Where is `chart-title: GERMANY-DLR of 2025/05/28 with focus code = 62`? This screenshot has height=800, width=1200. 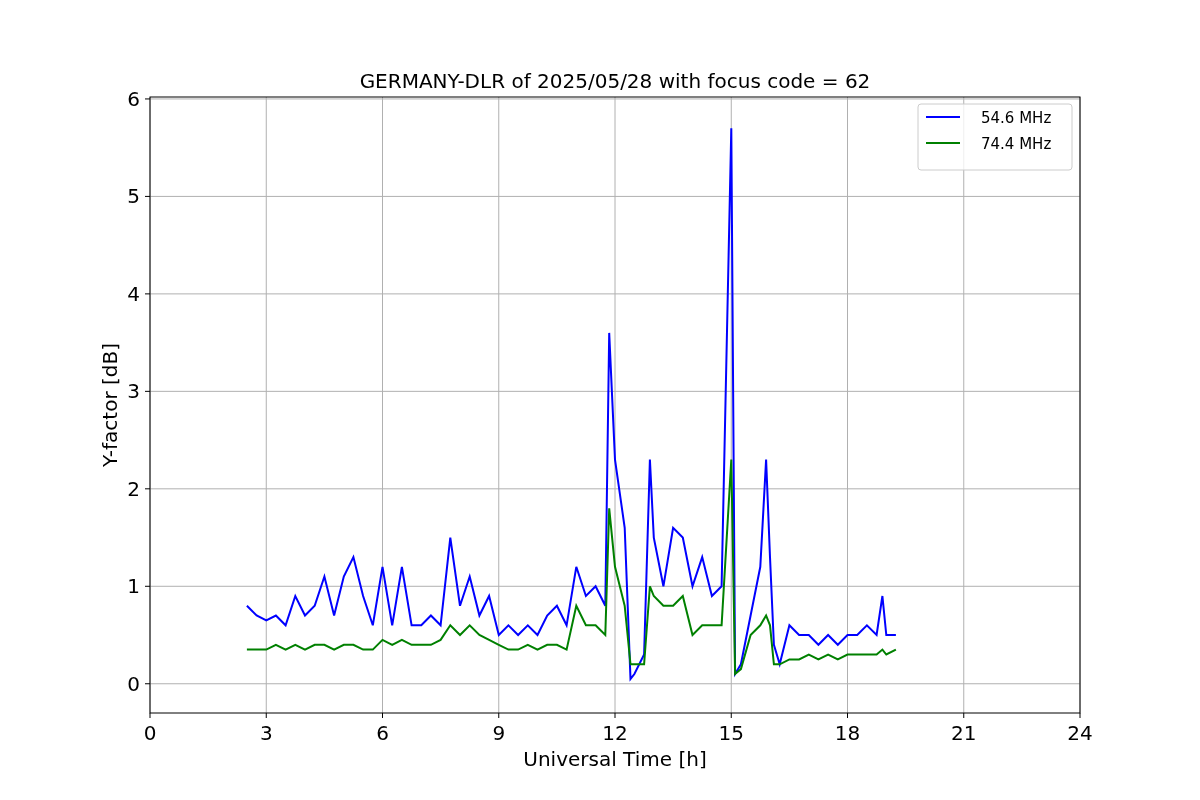 chart-title: GERMANY-DLR of 2025/05/28 with focus code = 62 is located at coordinates (615, 81).